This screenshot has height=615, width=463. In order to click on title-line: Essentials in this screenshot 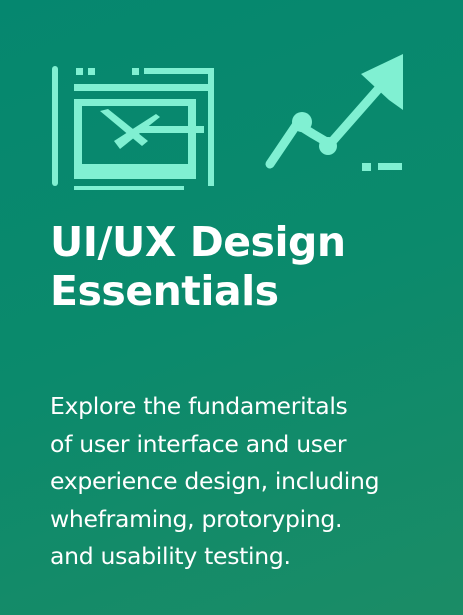, I will do `click(164, 291)`.